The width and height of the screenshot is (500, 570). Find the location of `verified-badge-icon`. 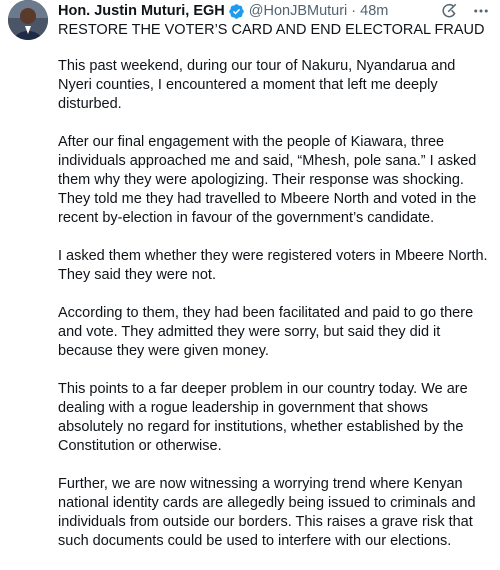

verified-badge-icon is located at coordinates (236, 11).